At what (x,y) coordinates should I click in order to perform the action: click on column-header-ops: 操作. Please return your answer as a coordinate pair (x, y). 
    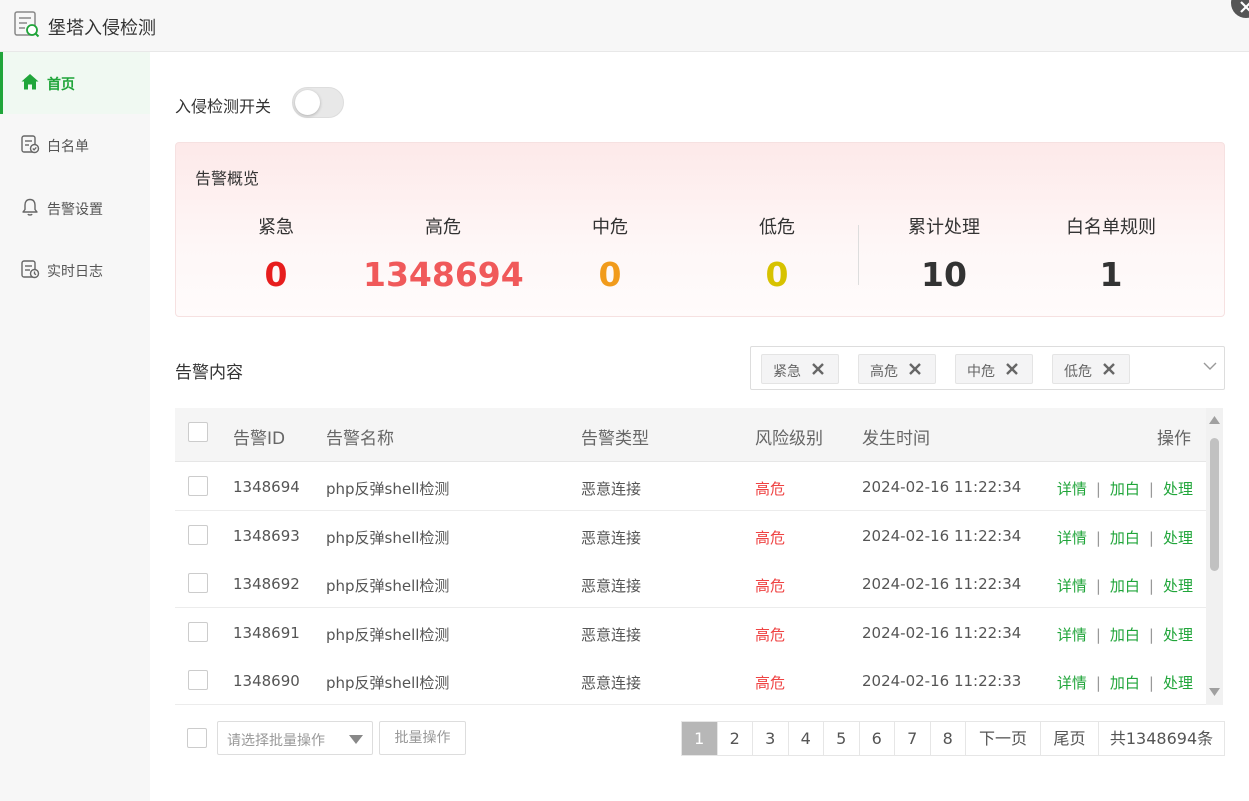
    Looking at the image, I should click on (1174, 439).